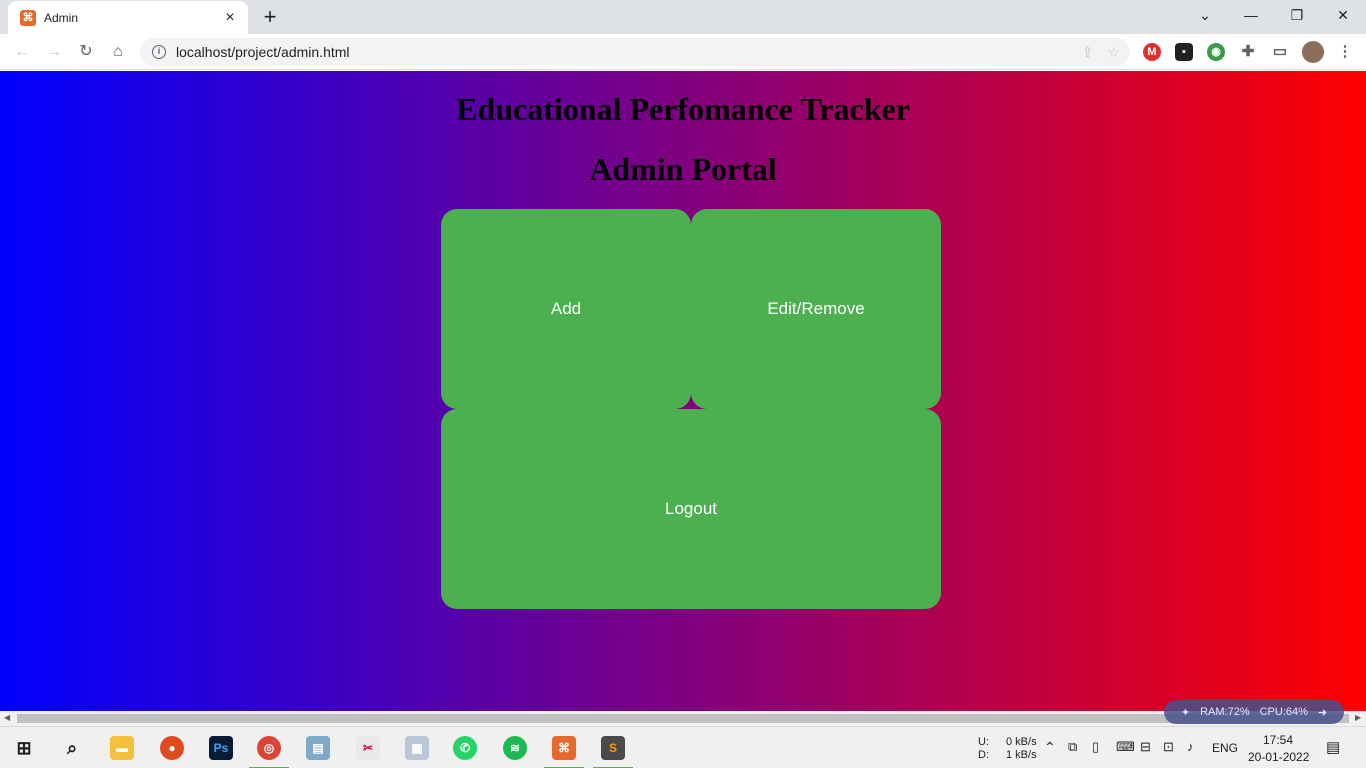 Image resolution: width=1366 pixels, height=768 pixels. I want to click on system-monitor-overlay: ✦ RAM:72% CPU:64% ➜, so click(1254, 712).